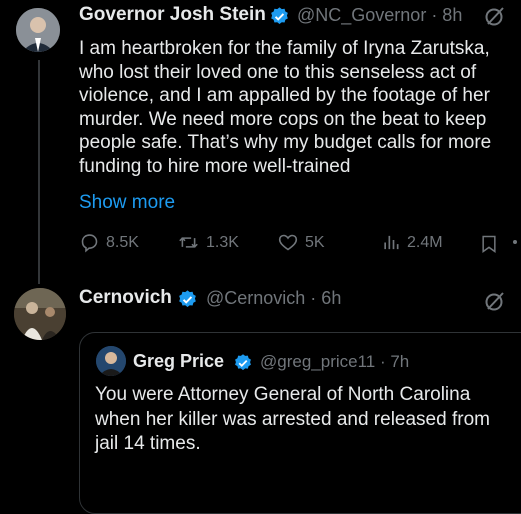  Describe the element at coordinates (515, 242) in the screenshot. I see `share-icon` at that location.